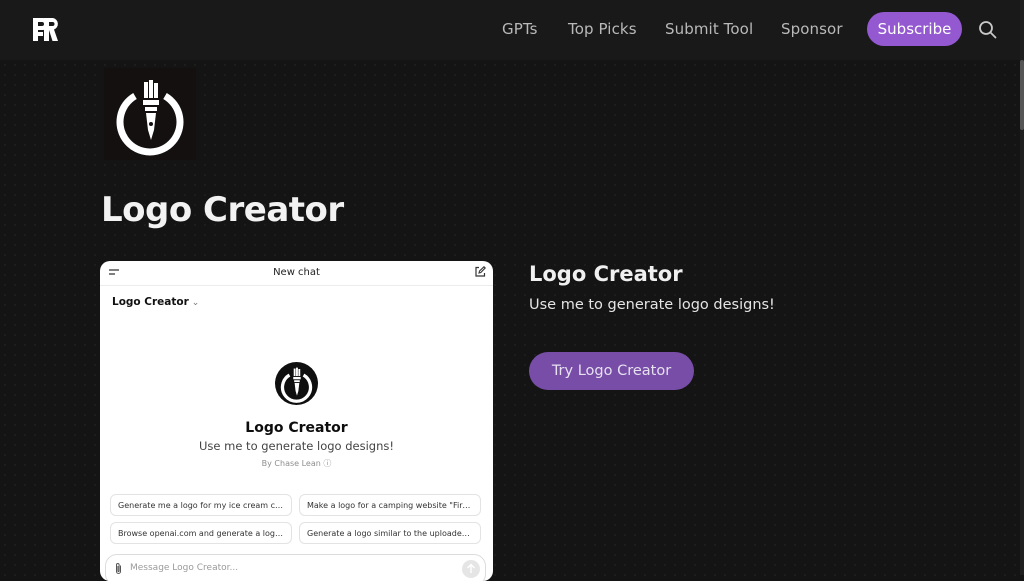 The image size is (1024, 581). What do you see at coordinates (327, 463) in the screenshot?
I see `info-icon: ⓘ` at bounding box center [327, 463].